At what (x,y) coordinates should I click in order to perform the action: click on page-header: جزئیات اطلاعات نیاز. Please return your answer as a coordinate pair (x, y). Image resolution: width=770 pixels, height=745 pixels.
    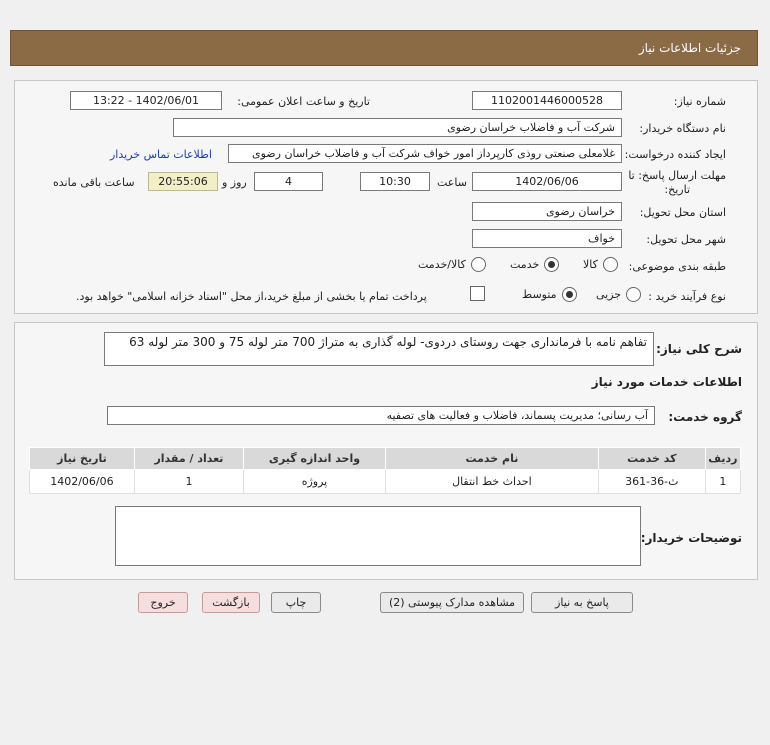
    Looking at the image, I should click on (384, 48).